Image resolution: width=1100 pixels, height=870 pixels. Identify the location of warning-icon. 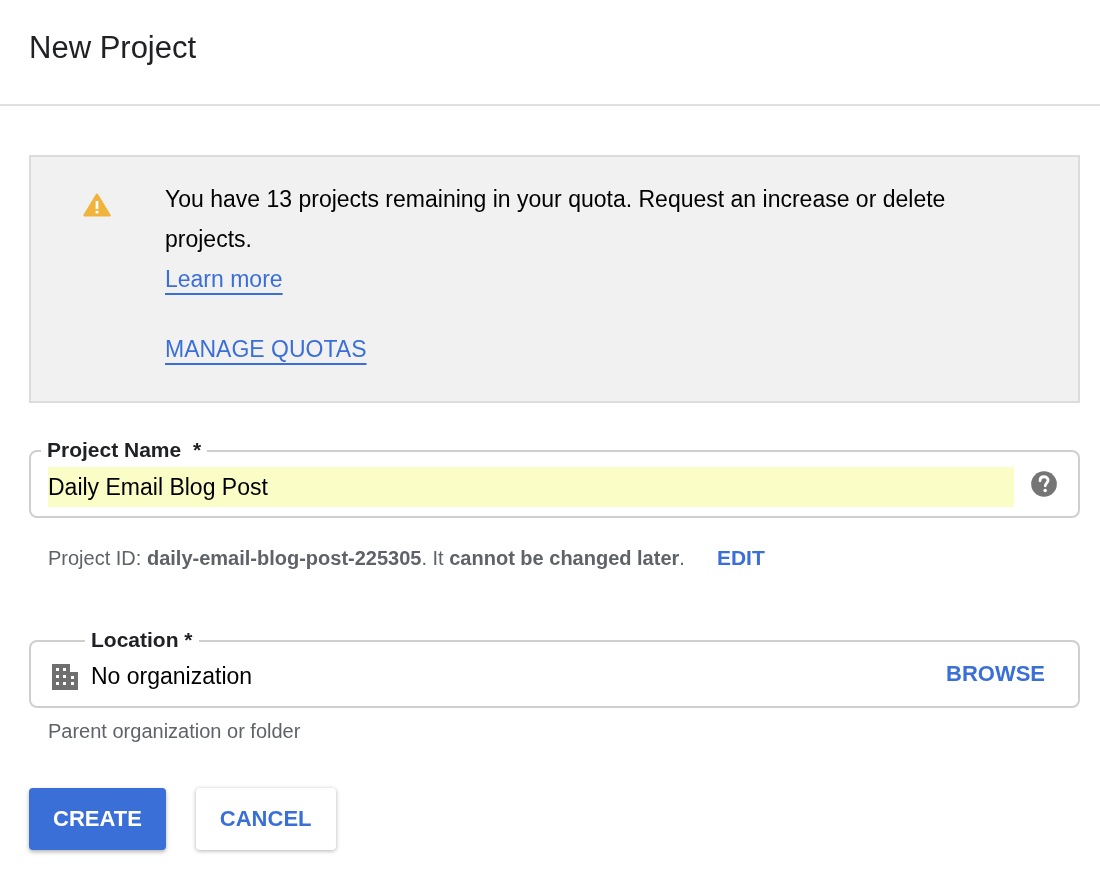
(97, 205).